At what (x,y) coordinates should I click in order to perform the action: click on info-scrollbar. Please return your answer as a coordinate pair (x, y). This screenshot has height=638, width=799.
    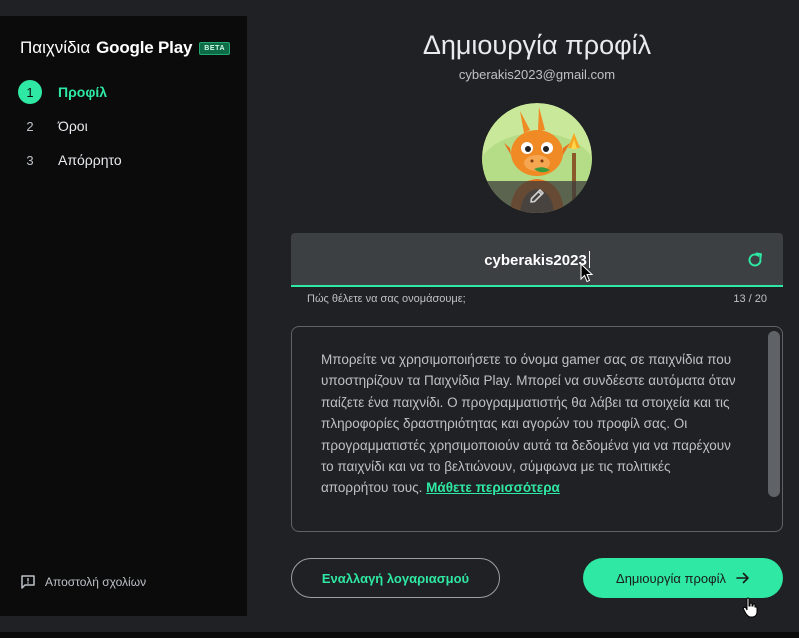
    Looking at the image, I should click on (774, 414).